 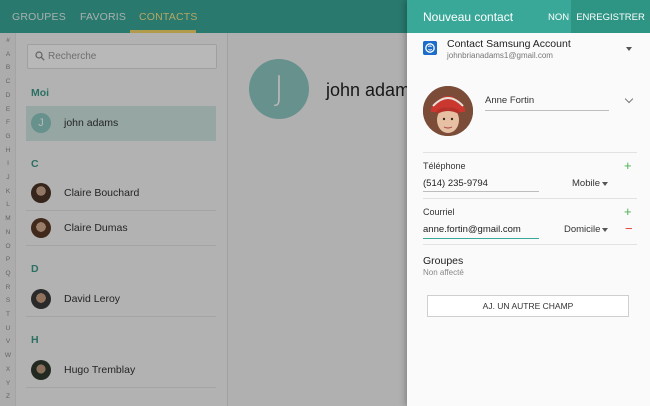 What do you see at coordinates (509, 44) in the screenshot?
I see `account-title: Contact Samsung Account` at bounding box center [509, 44].